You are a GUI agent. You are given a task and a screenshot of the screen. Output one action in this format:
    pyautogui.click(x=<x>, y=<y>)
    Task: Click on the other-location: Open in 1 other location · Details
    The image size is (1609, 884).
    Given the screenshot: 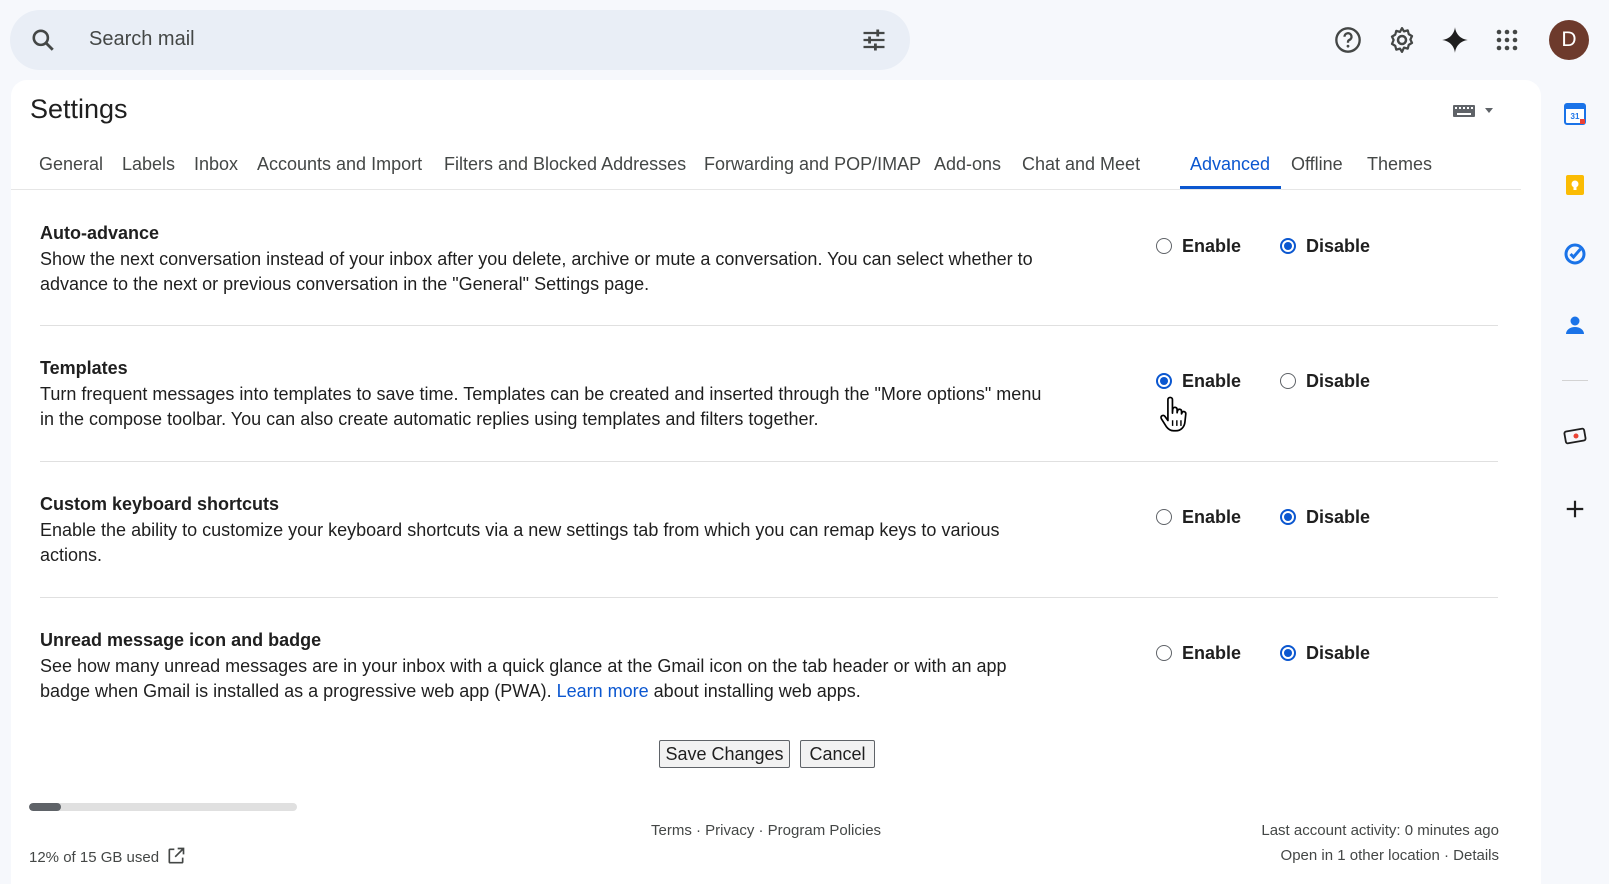 What is the action you would take?
    pyautogui.click(x=1390, y=855)
    